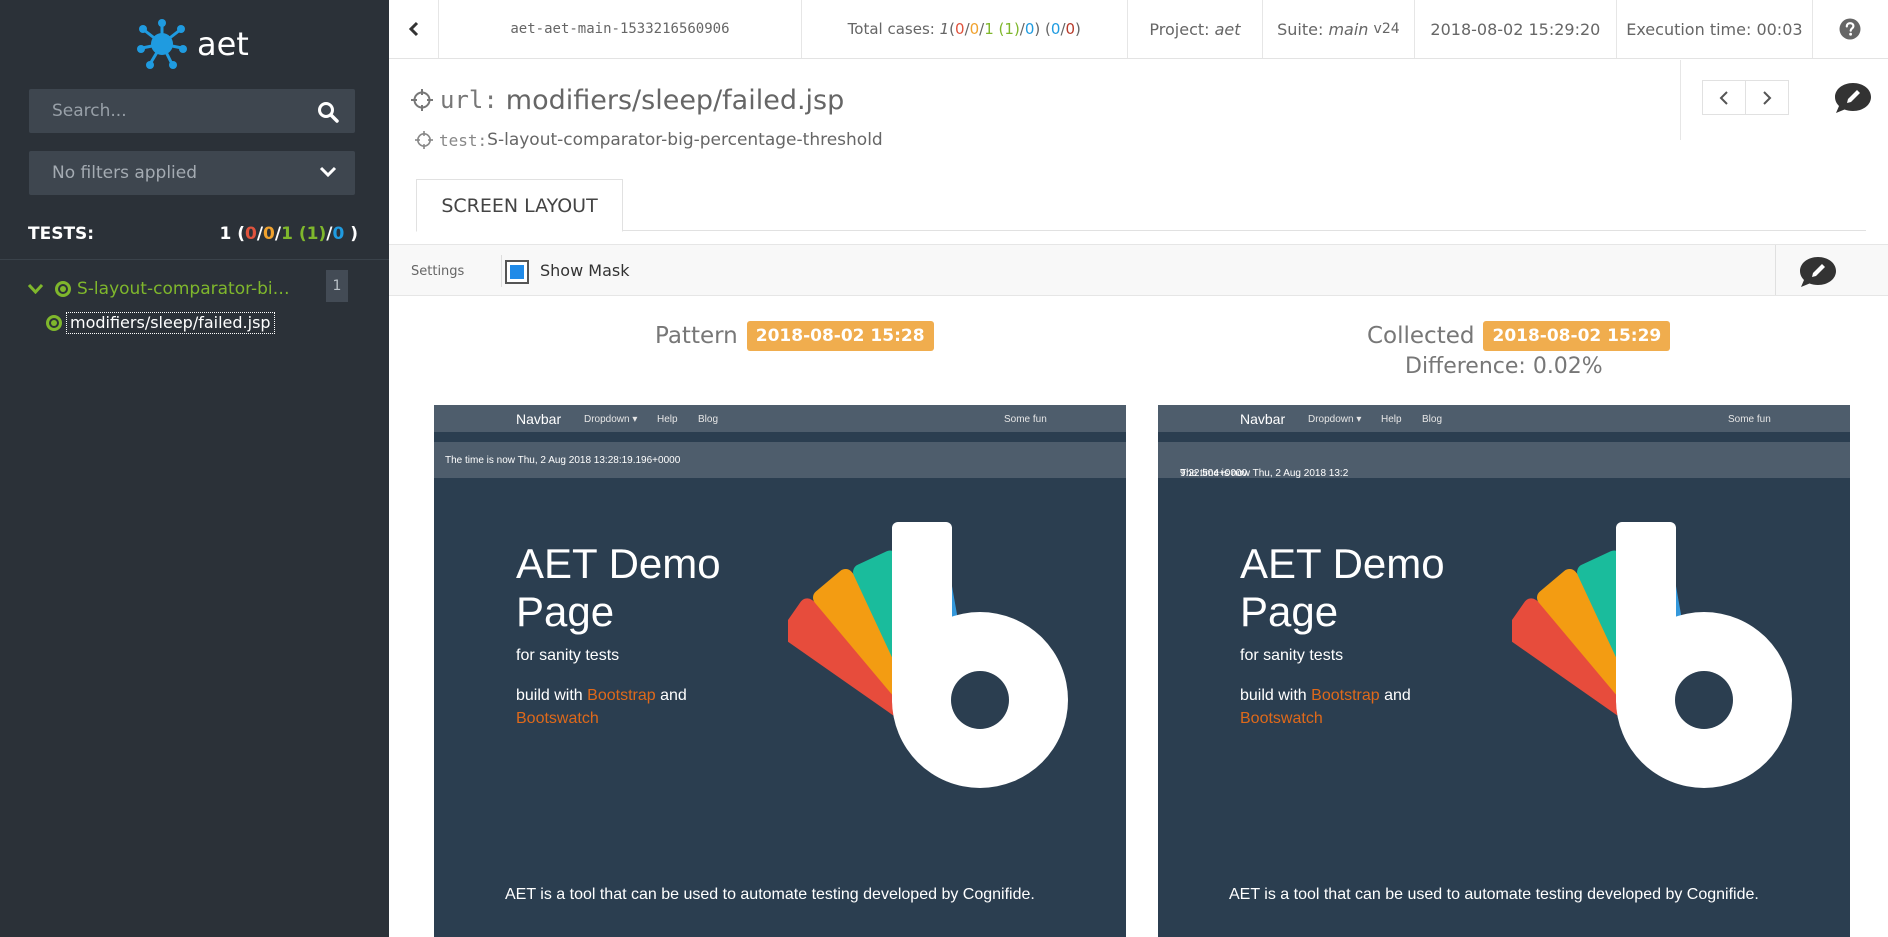 This screenshot has width=1888, height=937. I want to click on show-mask-label: Show Mask, so click(584, 270).